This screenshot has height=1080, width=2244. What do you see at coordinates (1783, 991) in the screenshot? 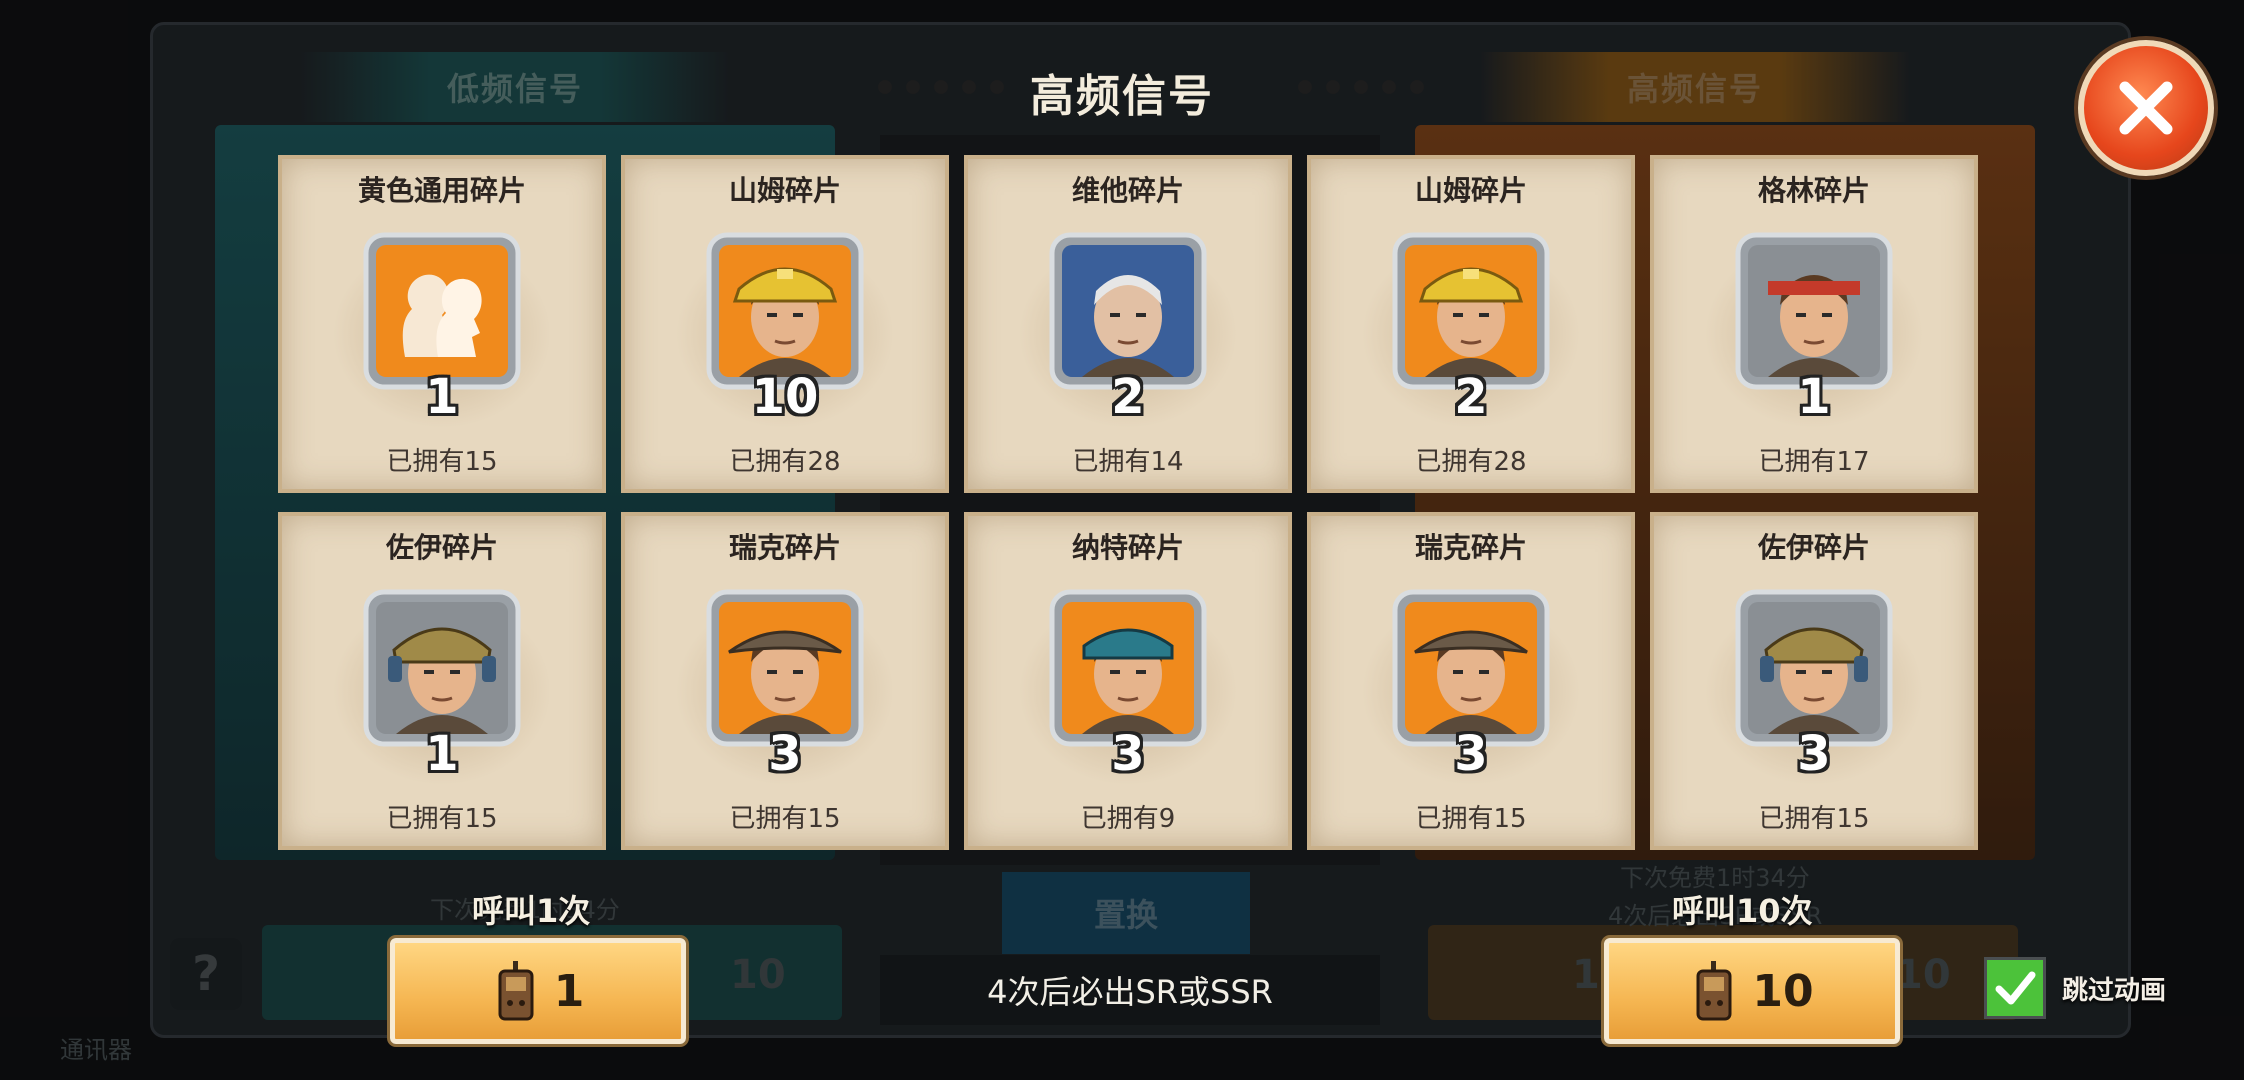
I see `call-ten-cost: 10` at bounding box center [1783, 991].